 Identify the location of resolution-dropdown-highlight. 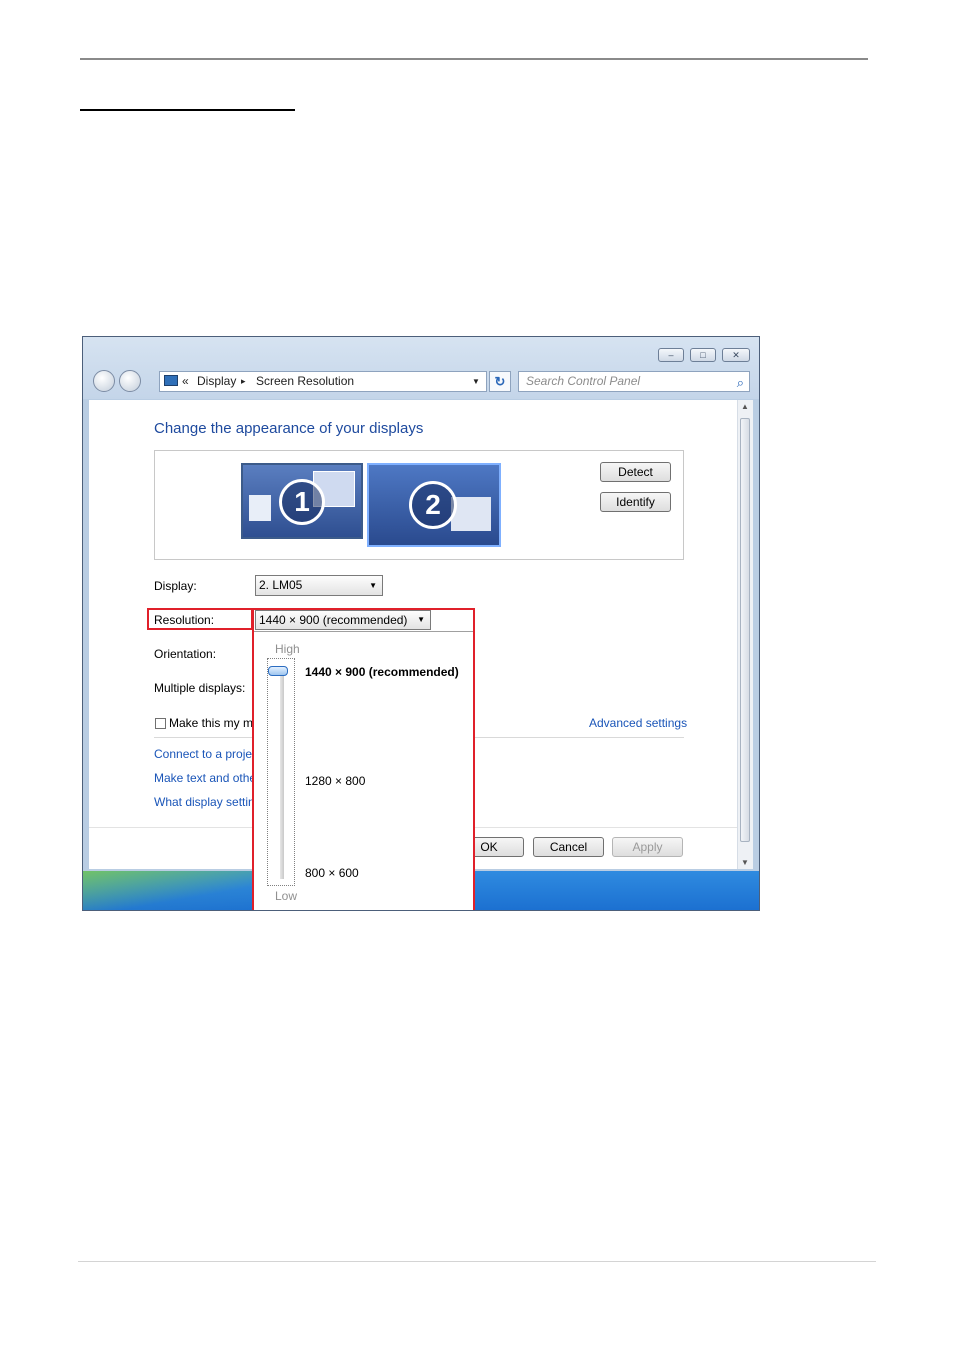
(363, 759).